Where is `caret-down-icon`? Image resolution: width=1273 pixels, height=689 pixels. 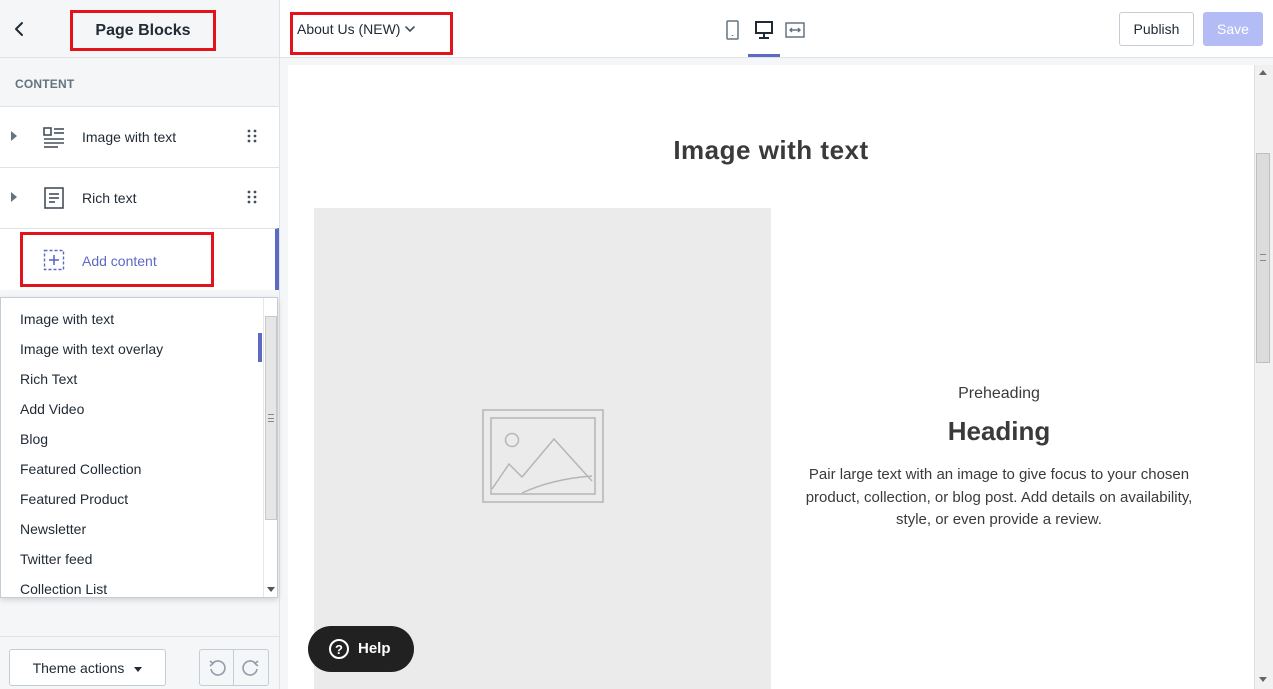
caret-down-icon is located at coordinates (138, 669).